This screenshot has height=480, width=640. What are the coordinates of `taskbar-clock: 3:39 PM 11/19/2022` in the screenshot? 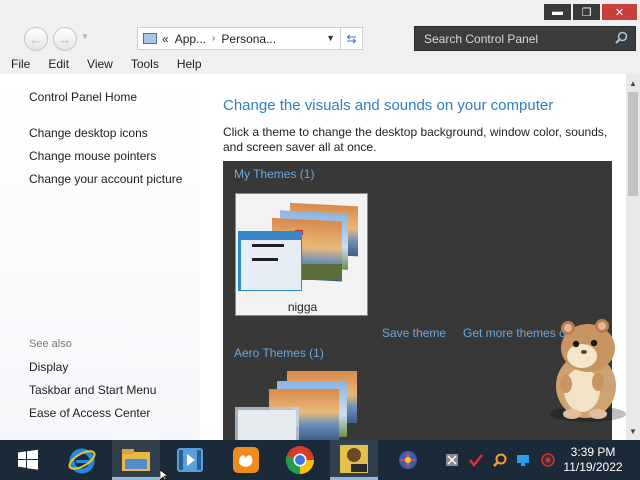 It's located at (593, 460).